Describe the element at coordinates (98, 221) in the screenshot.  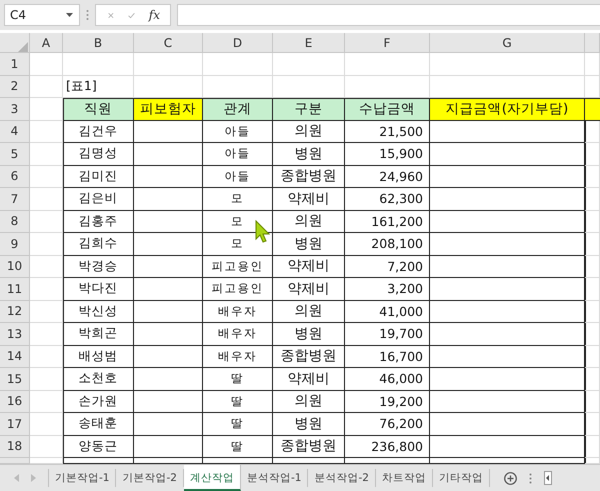
I see `table-cell: 김홍주` at that location.